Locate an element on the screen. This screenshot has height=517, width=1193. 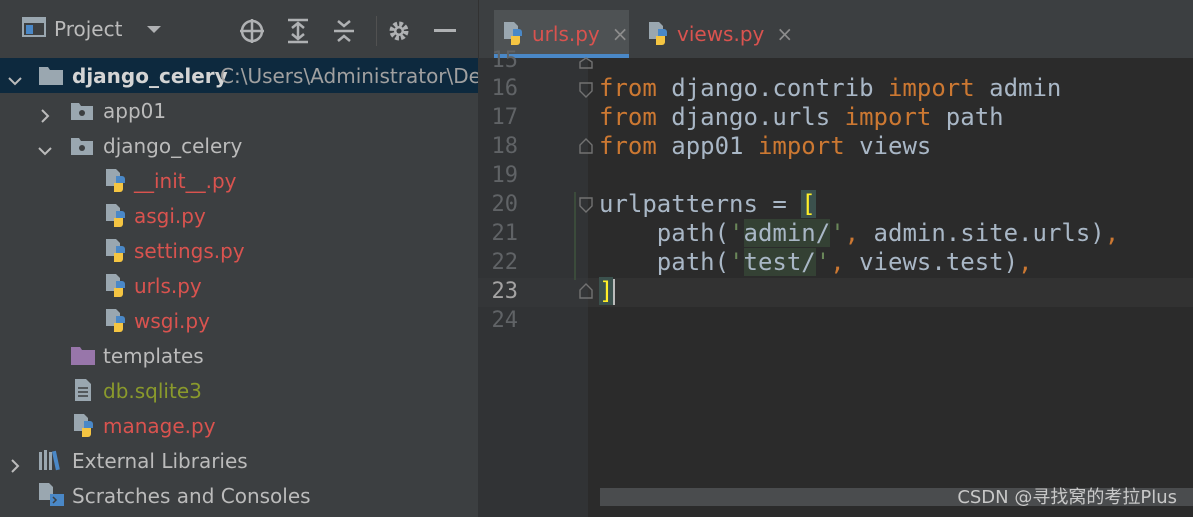
gear-icon is located at coordinates (399, 31).